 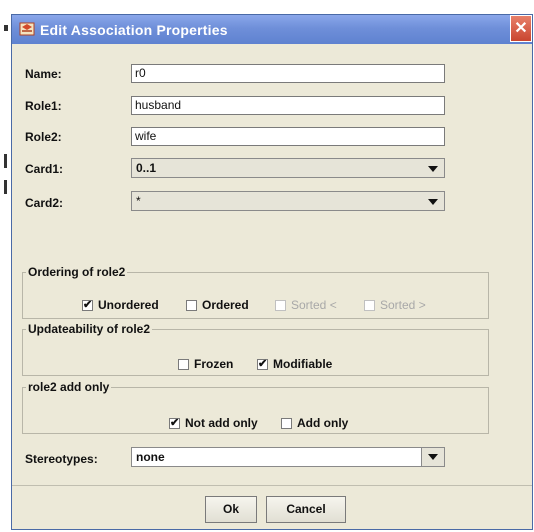 I want to click on modifiable-checkbox: Modifiable, so click(x=294, y=364).